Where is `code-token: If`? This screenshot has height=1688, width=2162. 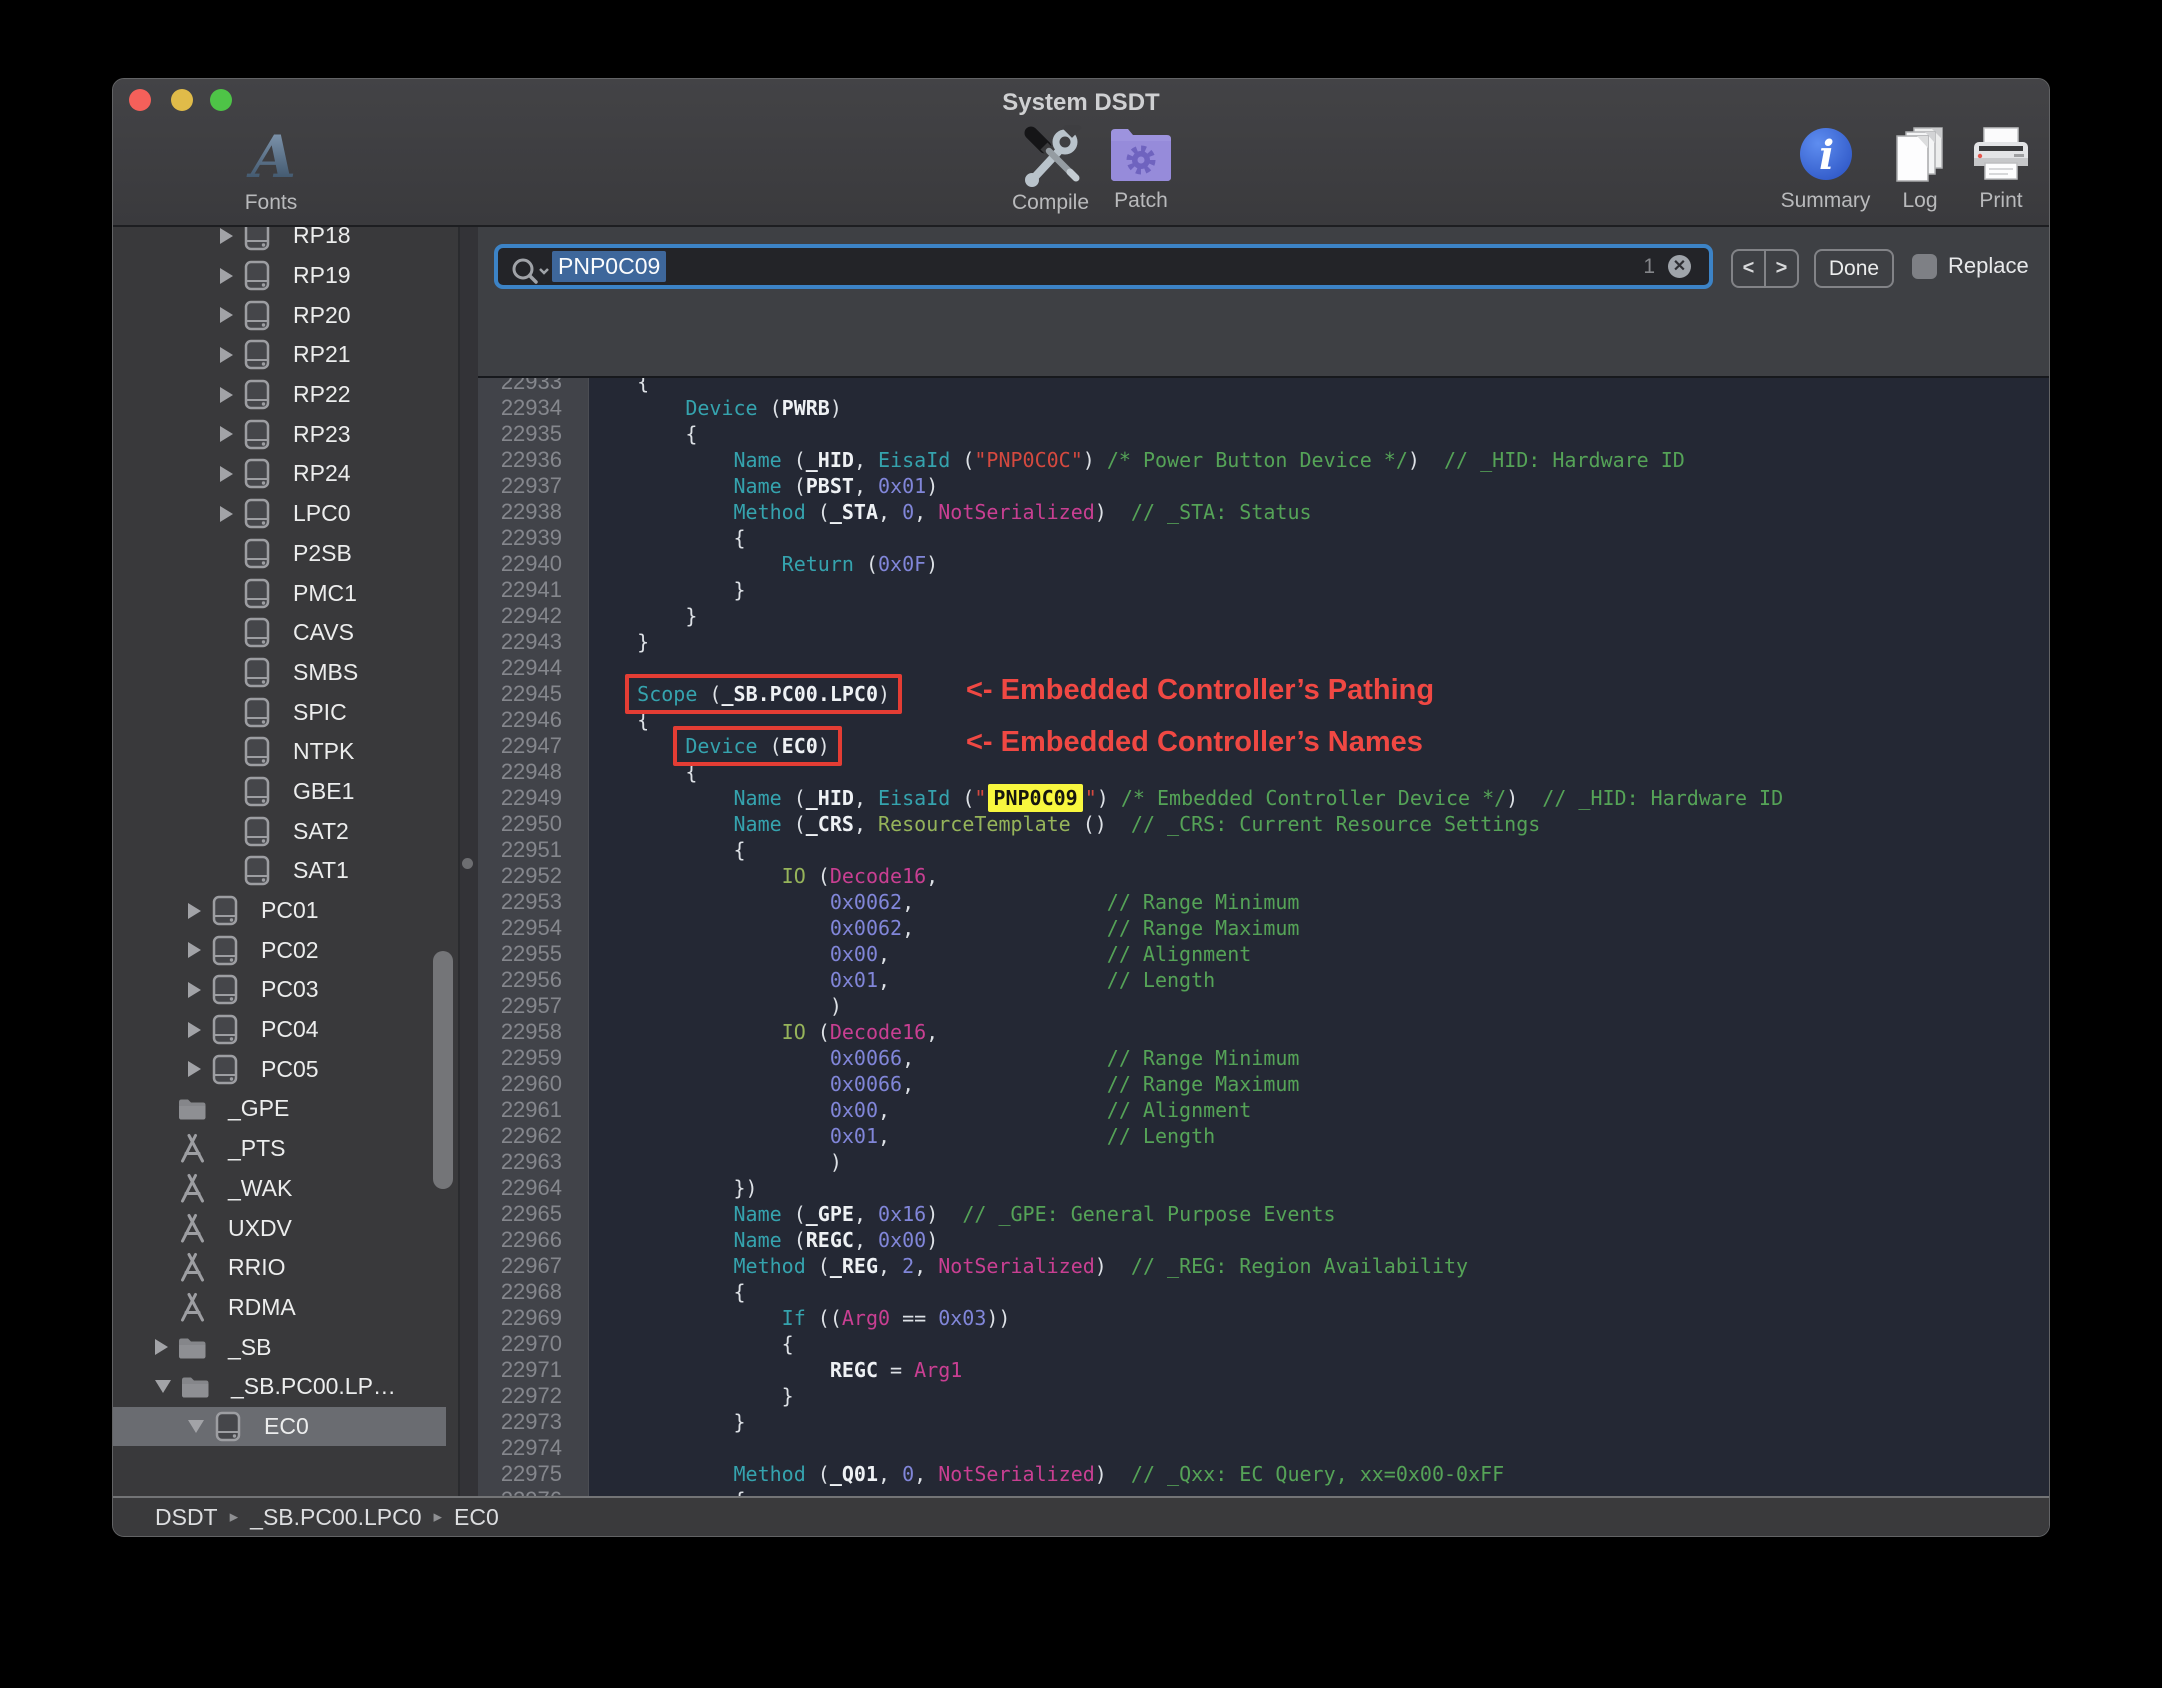 code-token: If is located at coordinates (793, 1318).